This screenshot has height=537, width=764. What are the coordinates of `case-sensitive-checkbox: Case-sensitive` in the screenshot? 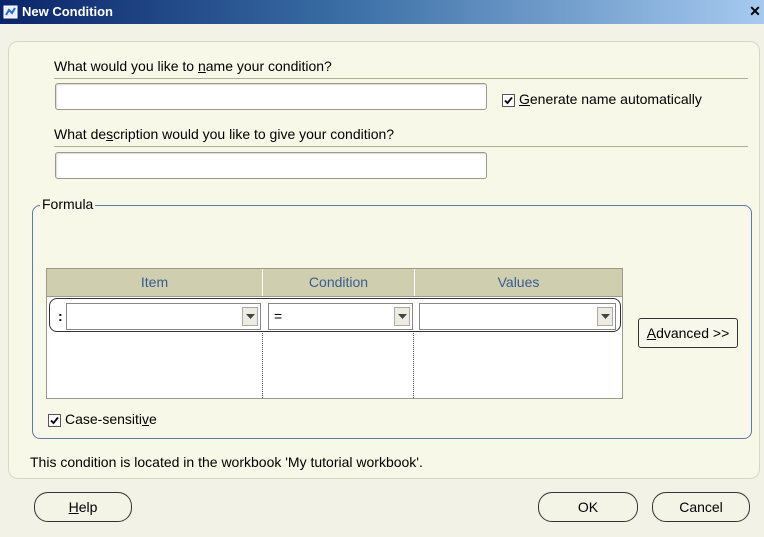 It's located at (102, 419).